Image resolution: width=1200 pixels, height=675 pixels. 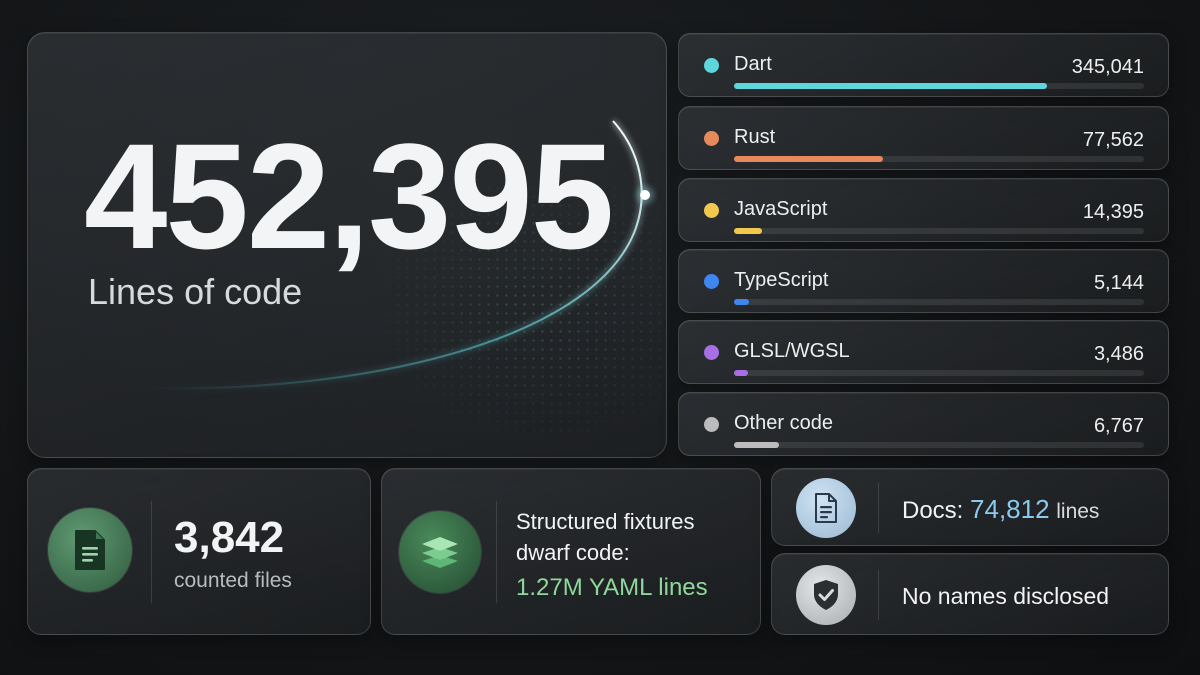 I want to click on language-name: TypeScript, so click(x=781, y=280).